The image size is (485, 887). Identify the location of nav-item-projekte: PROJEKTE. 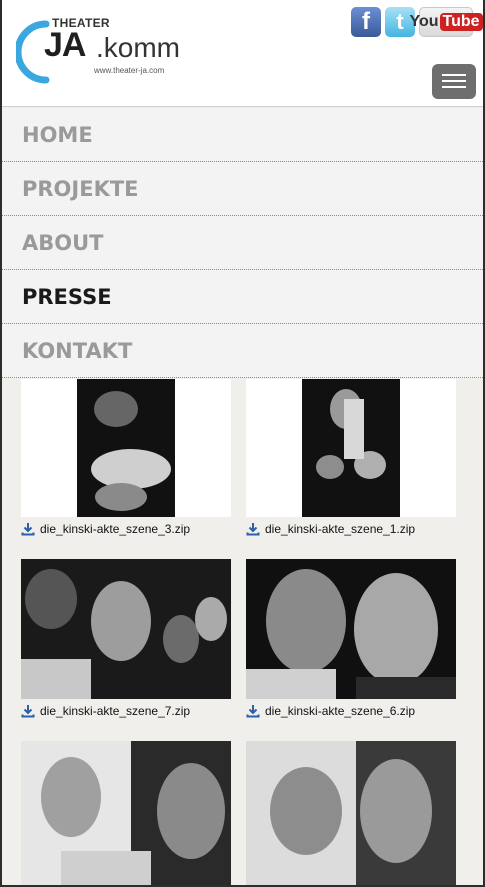
(242, 189).